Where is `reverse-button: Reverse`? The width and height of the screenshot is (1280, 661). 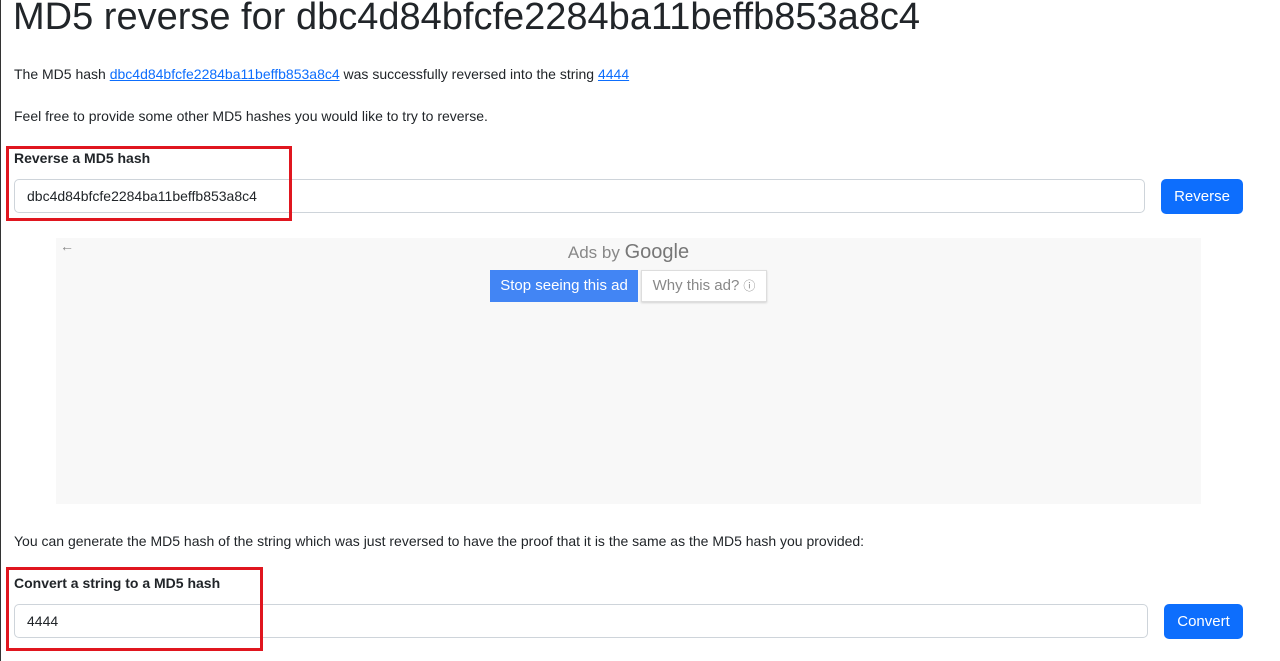 reverse-button: Reverse is located at coordinates (1202, 196).